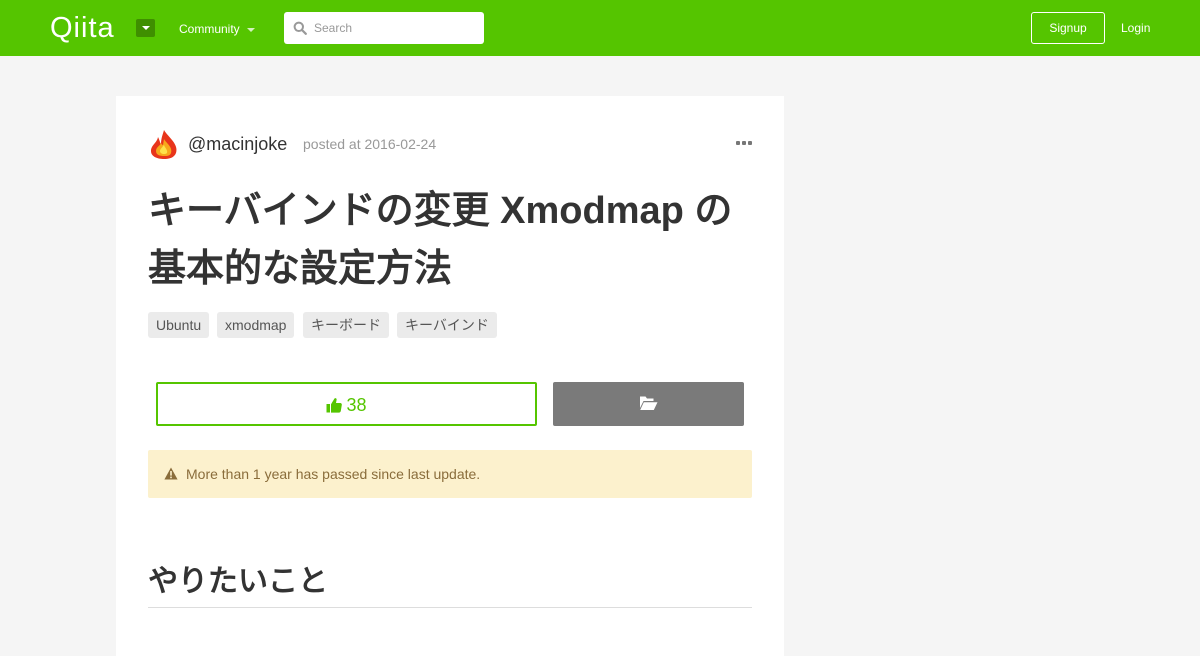  I want to click on posted-date: posted at 2016-02-24, so click(370, 144).